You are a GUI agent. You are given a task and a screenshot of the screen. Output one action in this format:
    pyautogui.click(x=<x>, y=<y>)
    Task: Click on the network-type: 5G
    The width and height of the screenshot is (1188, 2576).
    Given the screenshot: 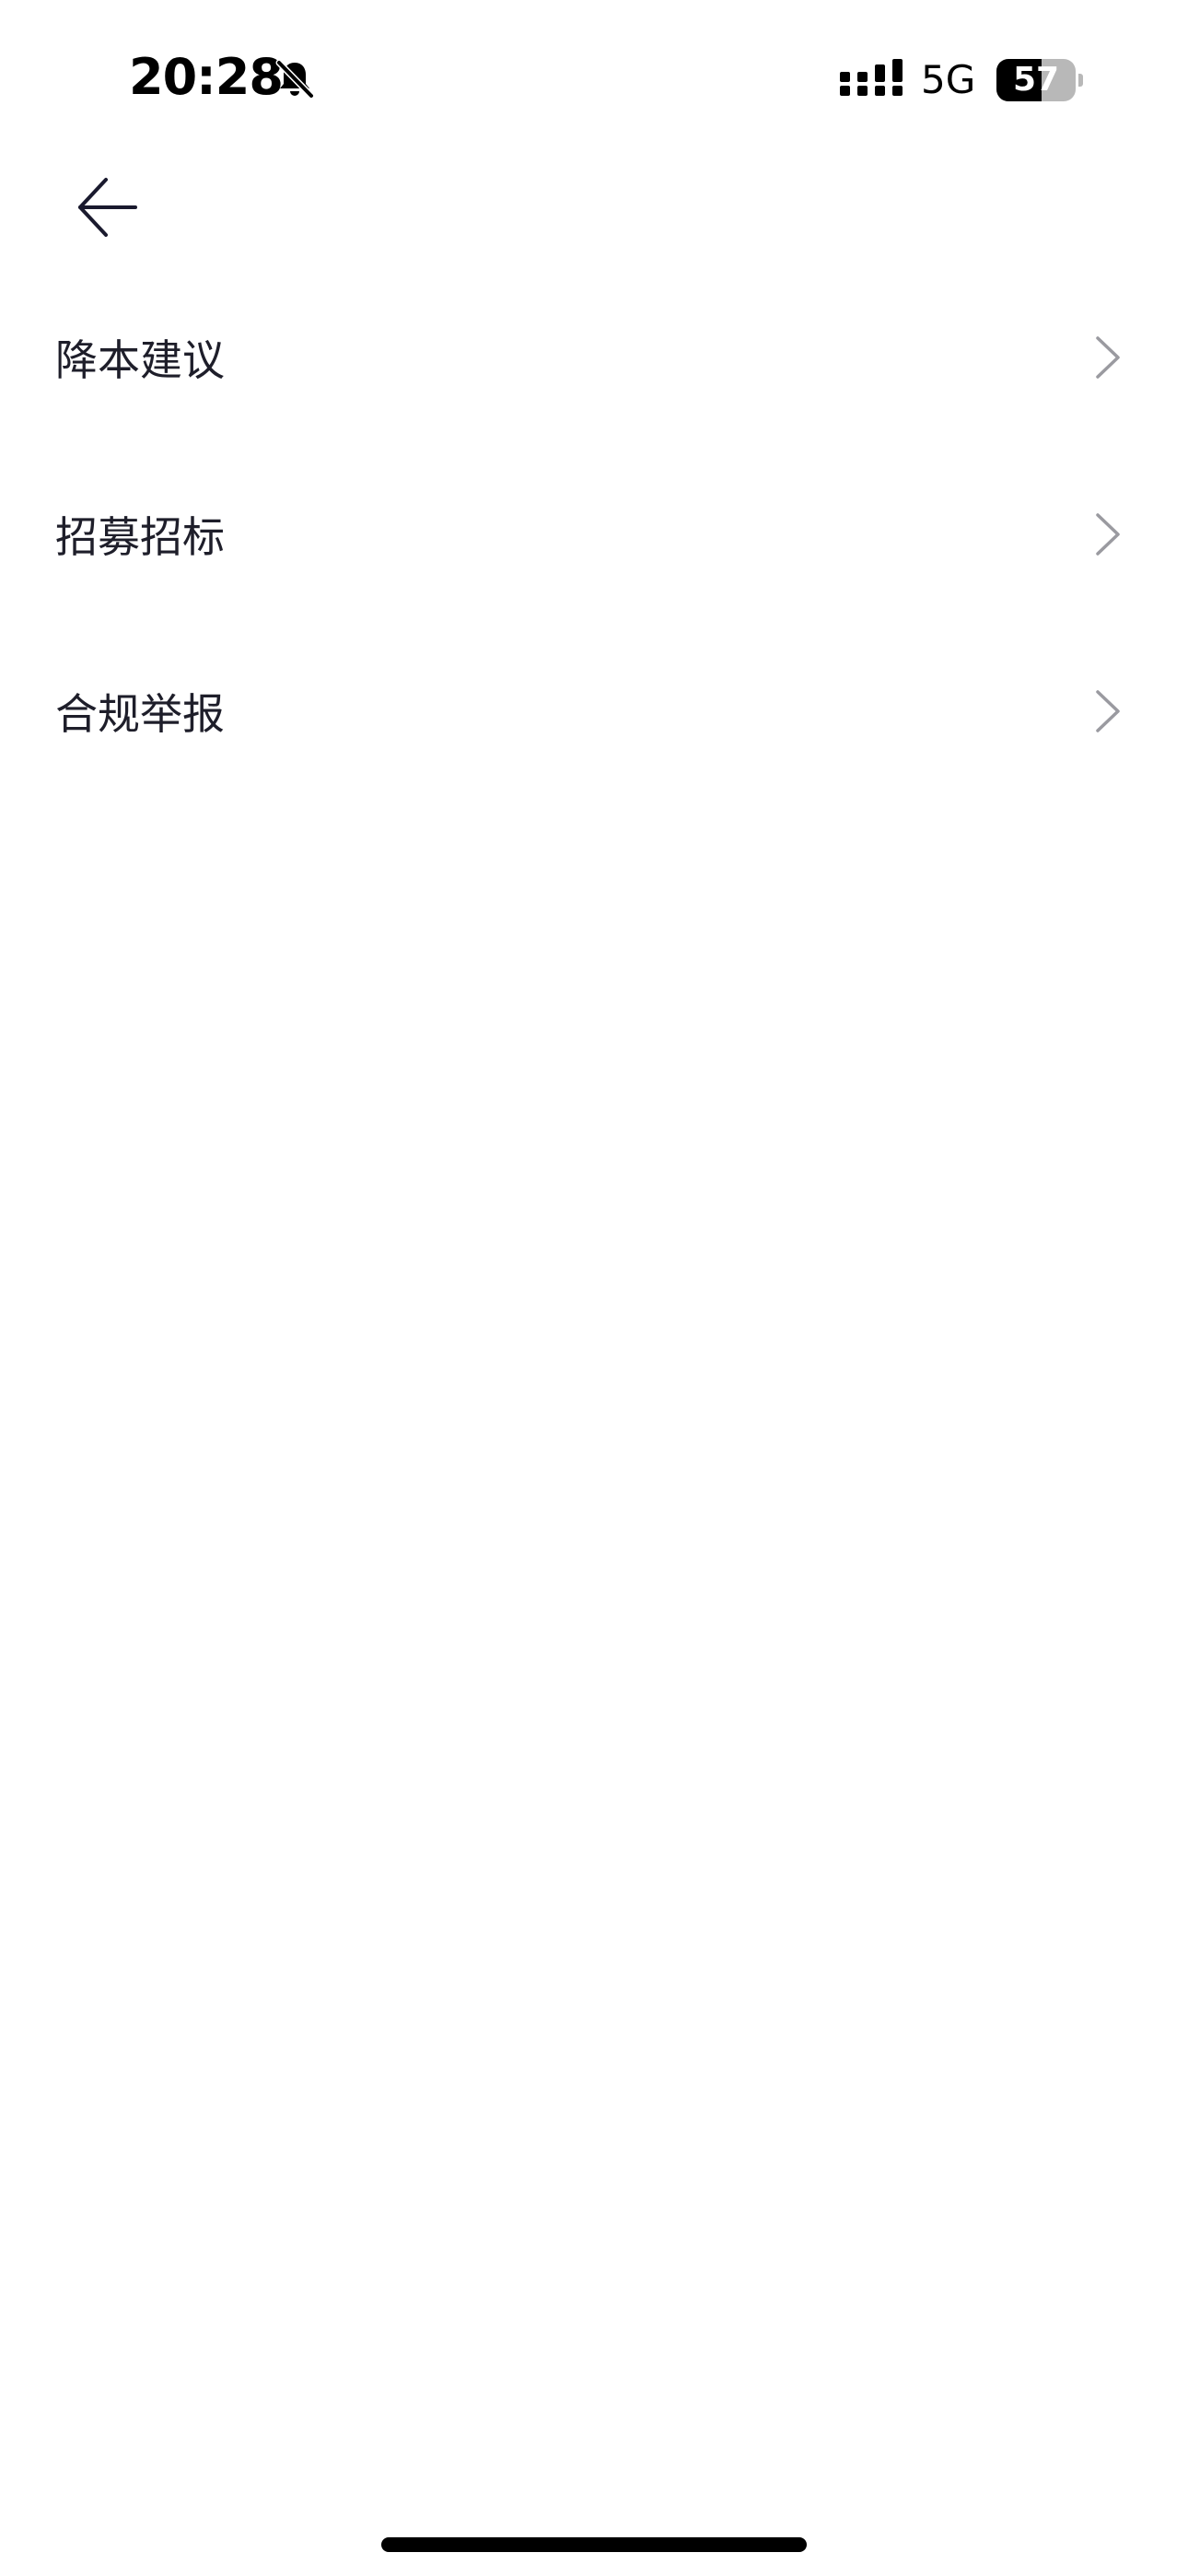 What is the action you would take?
    pyautogui.click(x=948, y=79)
    